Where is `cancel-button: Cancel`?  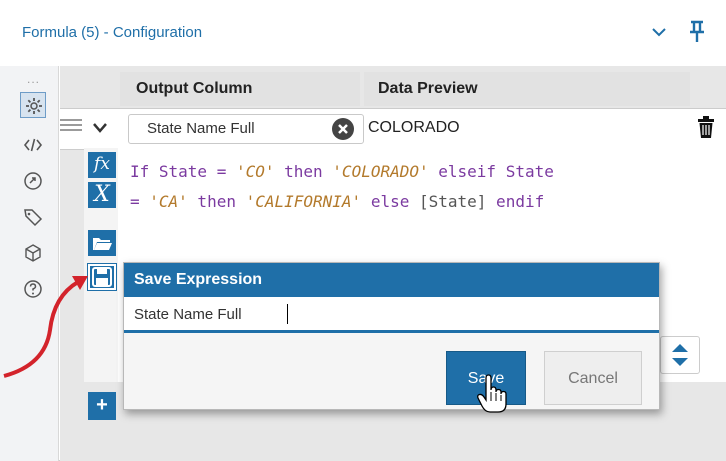
cancel-button: Cancel is located at coordinates (593, 378).